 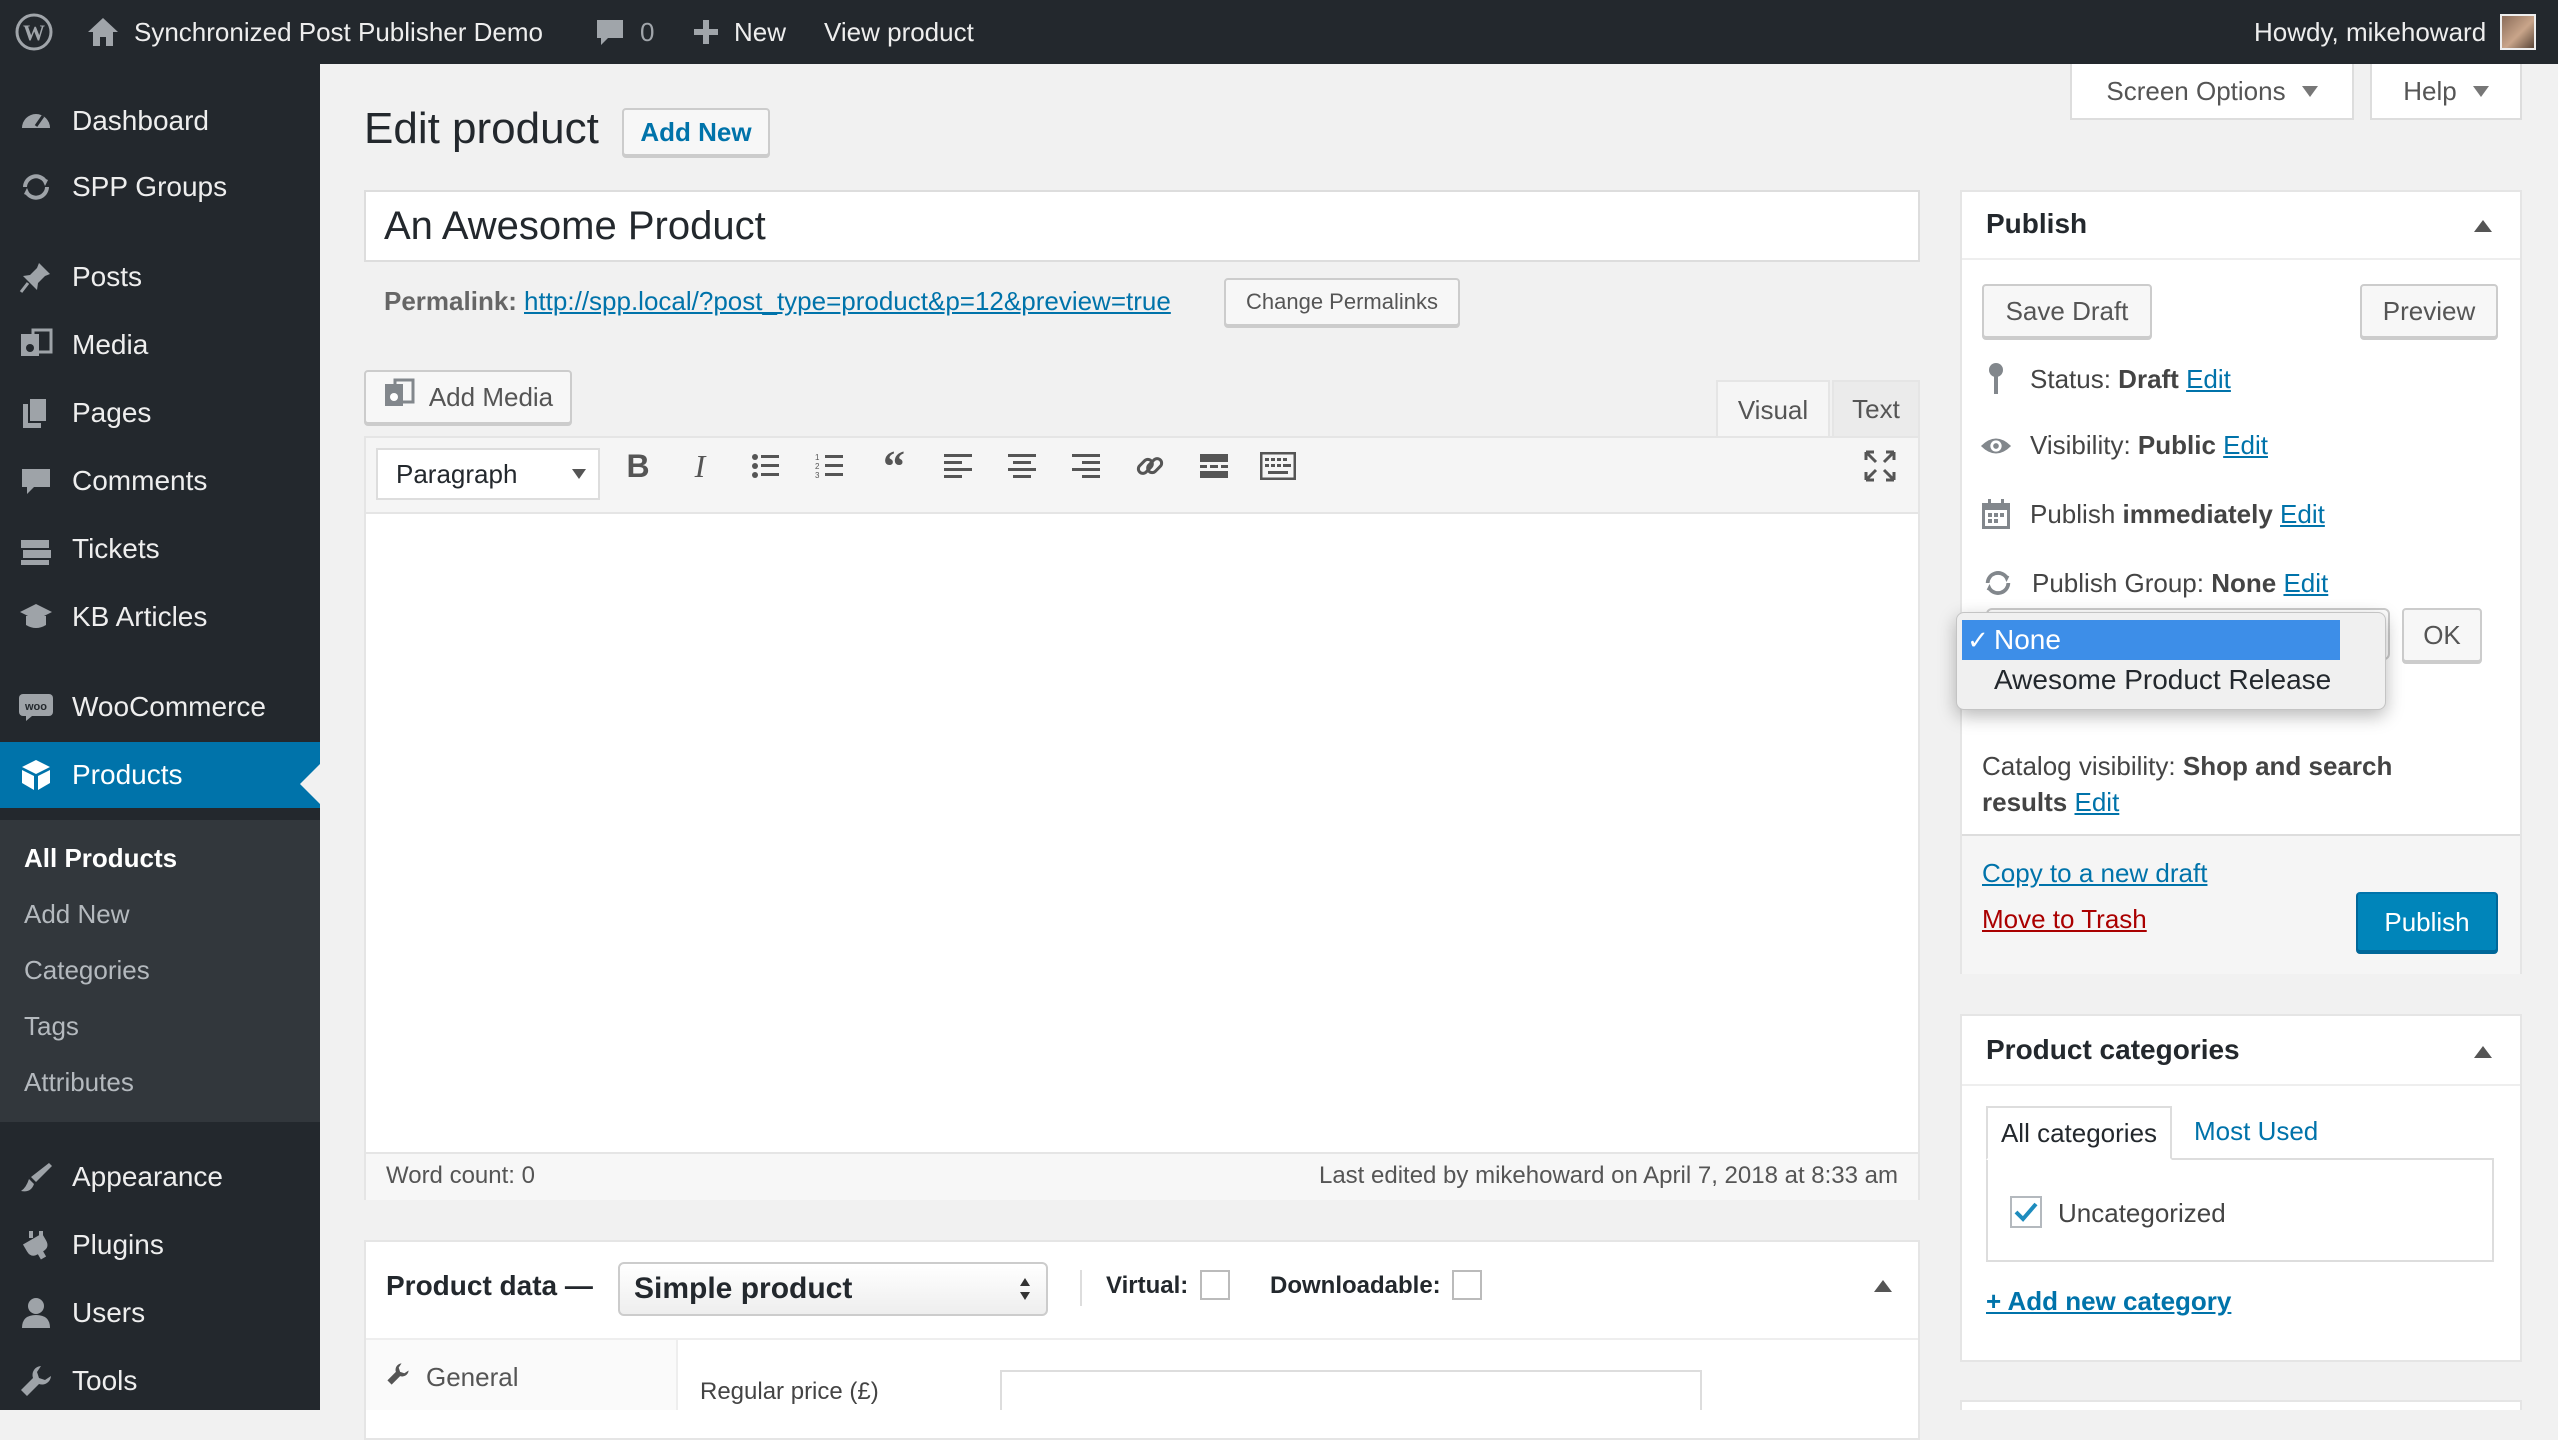 I want to click on menu-pages: Pages, so click(x=160, y=413).